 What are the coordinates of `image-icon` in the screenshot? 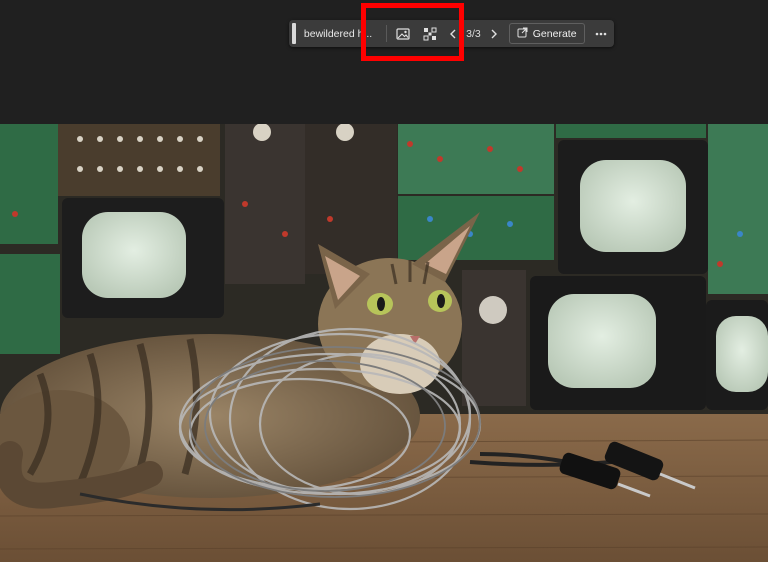 It's located at (403, 33).